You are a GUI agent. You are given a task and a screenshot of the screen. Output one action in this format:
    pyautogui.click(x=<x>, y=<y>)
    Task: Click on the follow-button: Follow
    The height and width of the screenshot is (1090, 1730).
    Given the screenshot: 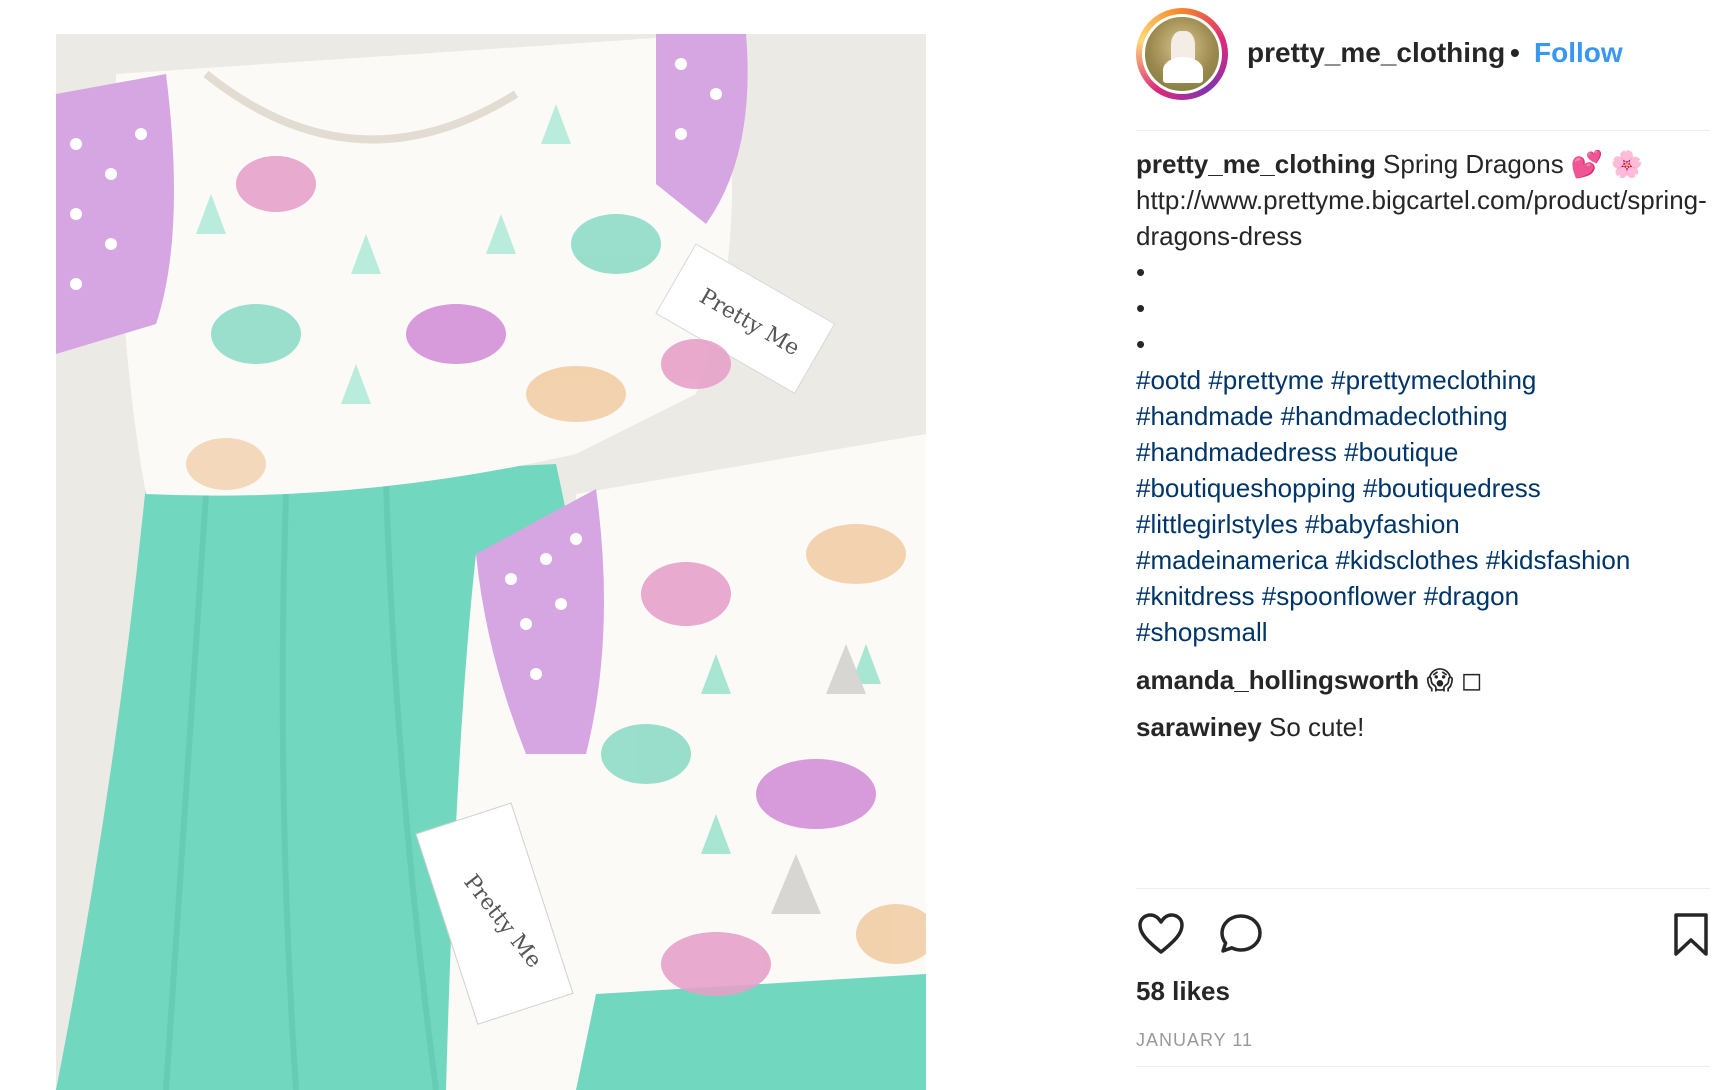 What is the action you would take?
    pyautogui.click(x=1578, y=53)
    